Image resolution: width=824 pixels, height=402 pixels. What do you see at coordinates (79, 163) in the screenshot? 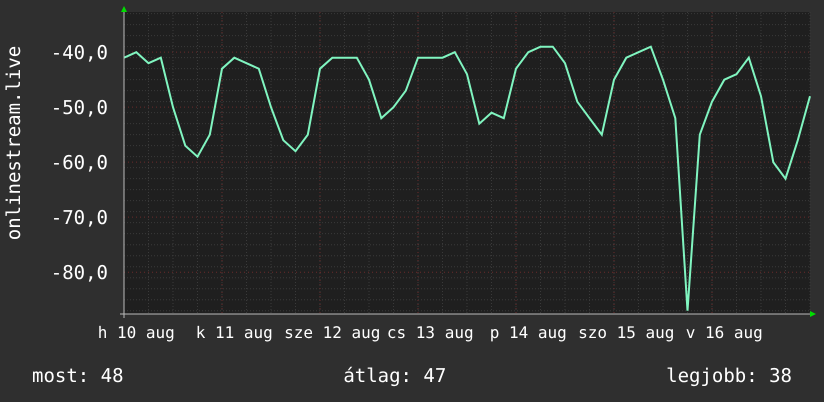
I see `y-tick-label: -60,0` at bounding box center [79, 163].